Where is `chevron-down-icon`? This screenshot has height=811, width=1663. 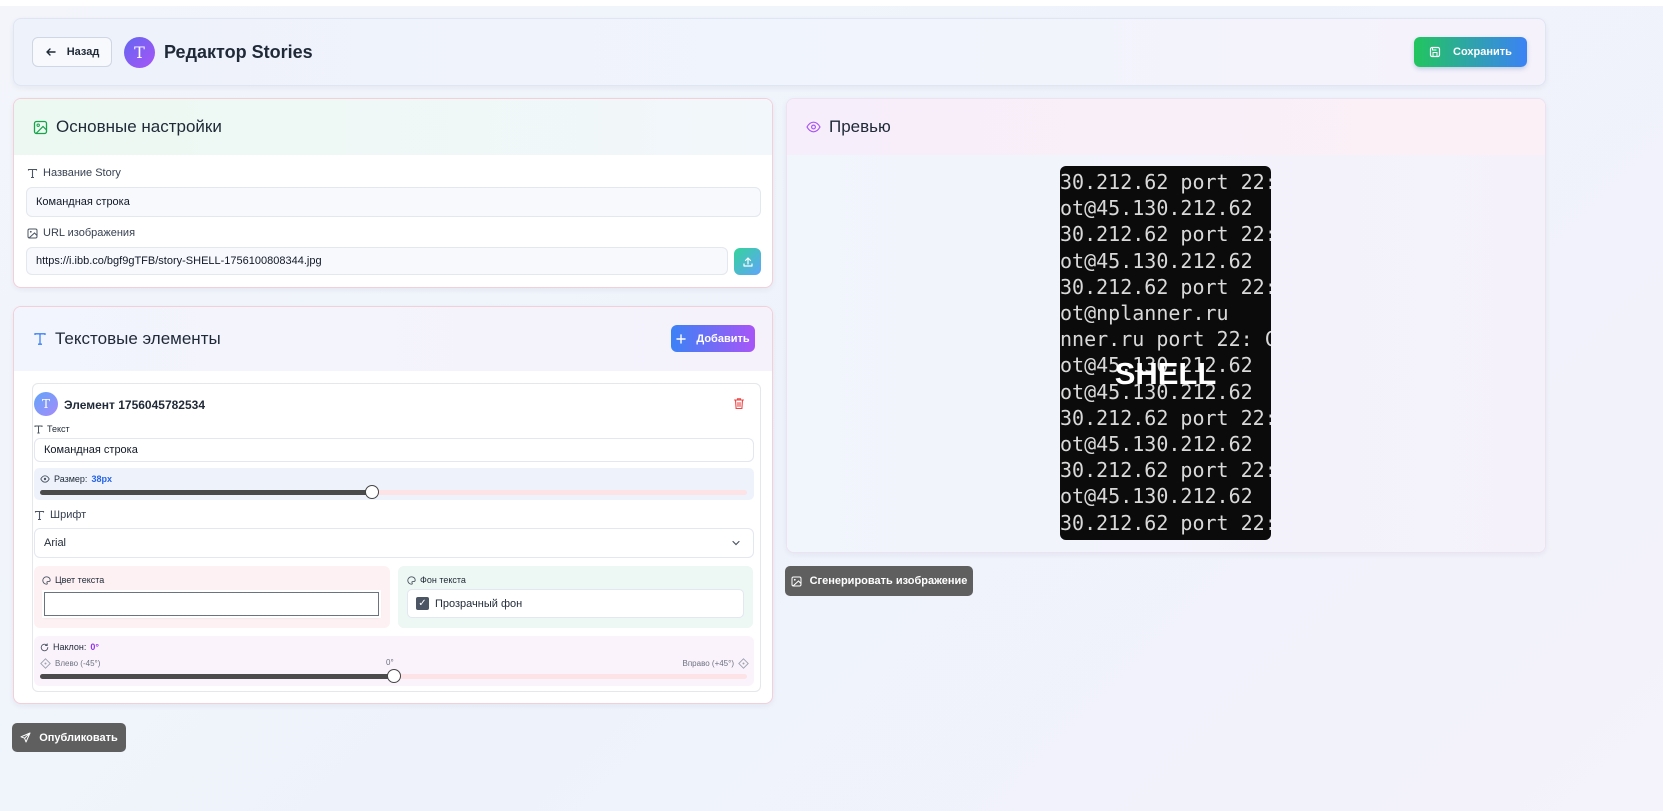 chevron-down-icon is located at coordinates (736, 543).